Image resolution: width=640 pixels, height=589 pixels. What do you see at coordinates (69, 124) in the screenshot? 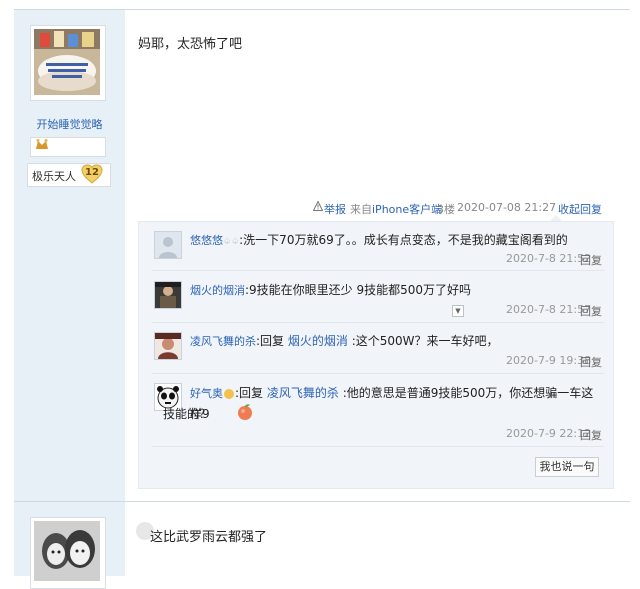
I see `author-name: 开始睡觉觉略` at bounding box center [69, 124].